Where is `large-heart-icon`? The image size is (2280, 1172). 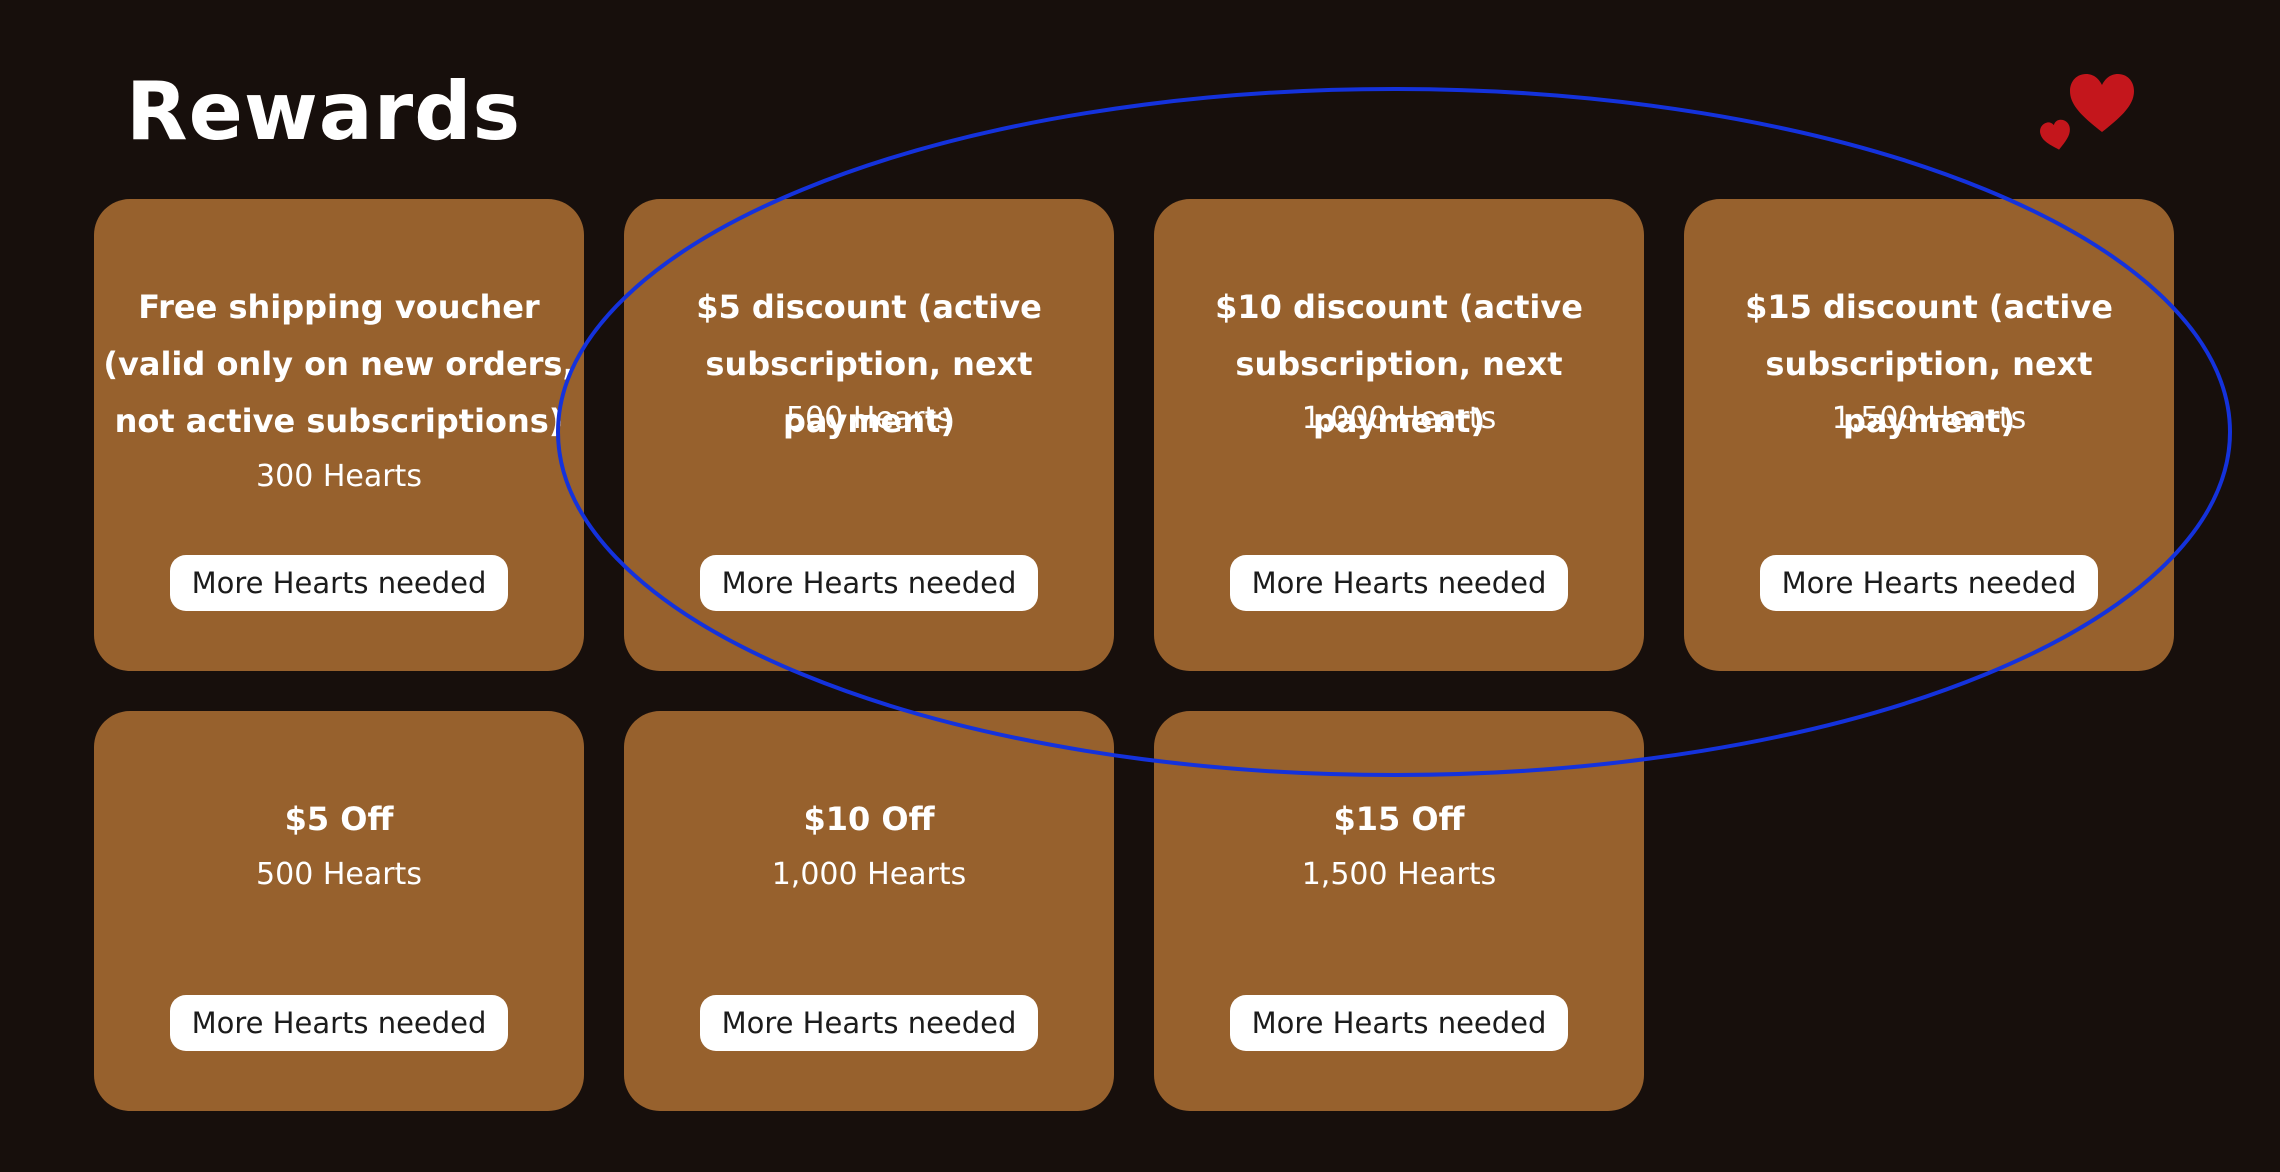 large-heart-icon is located at coordinates (2102, 103).